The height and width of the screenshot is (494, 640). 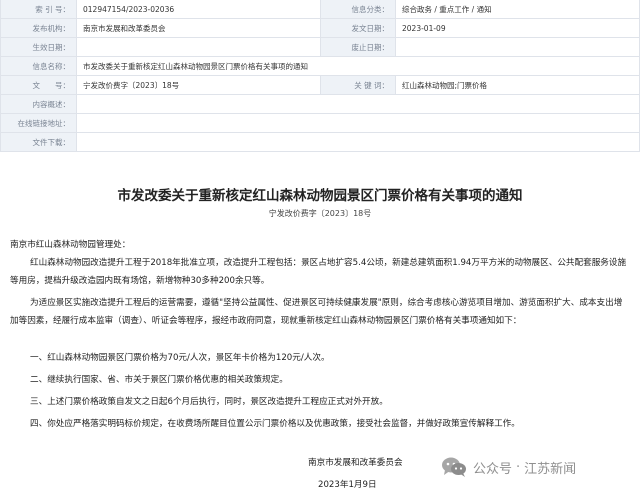 I want to click on meta-label: 生效日期：, so click(x=38, y=47).